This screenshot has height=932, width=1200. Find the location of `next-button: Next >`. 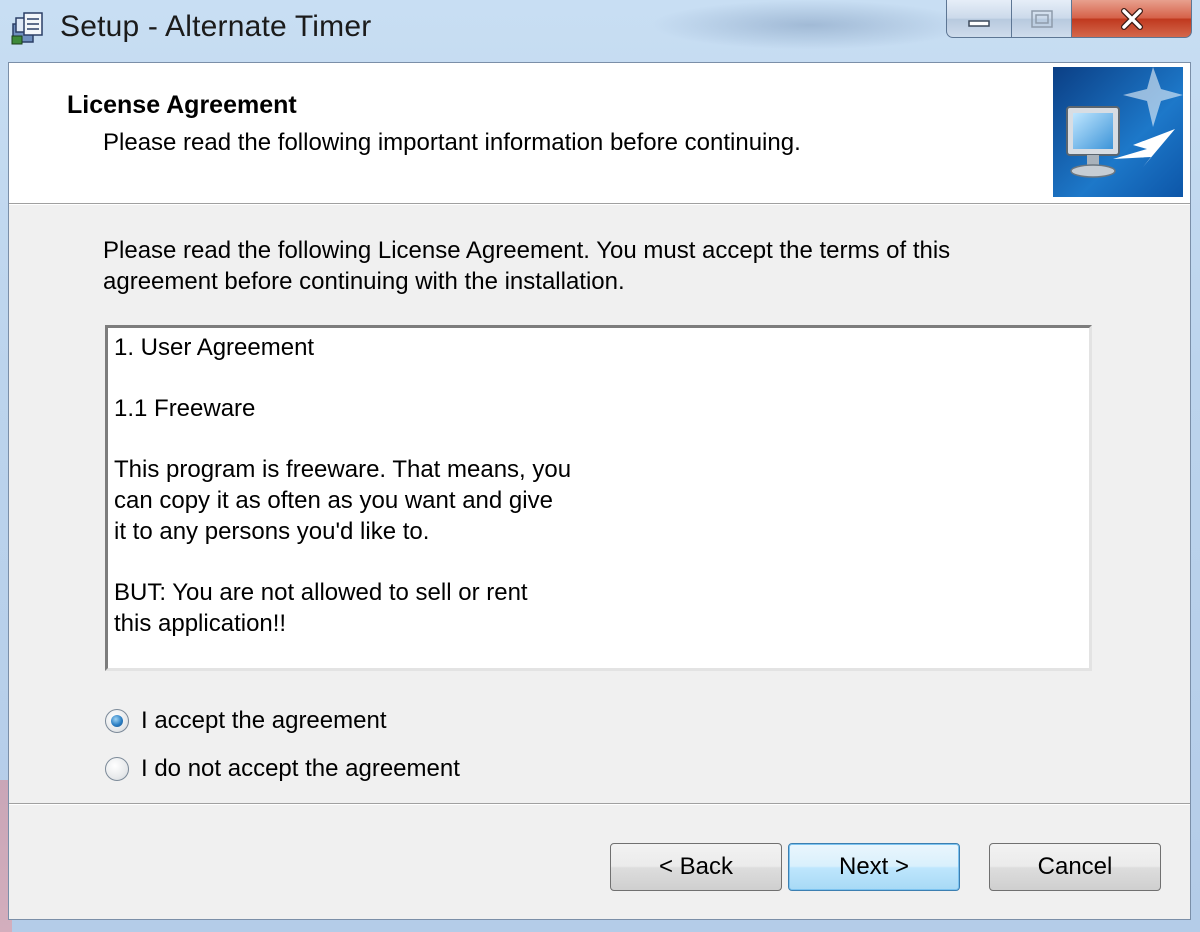

next-button: Next > is located at coordinates (874, 867).